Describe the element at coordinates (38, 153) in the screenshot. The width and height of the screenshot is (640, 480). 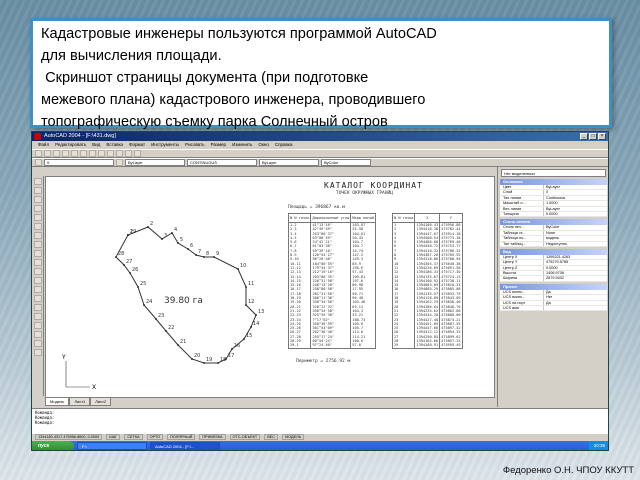
I see `new-file-icon` at that location.